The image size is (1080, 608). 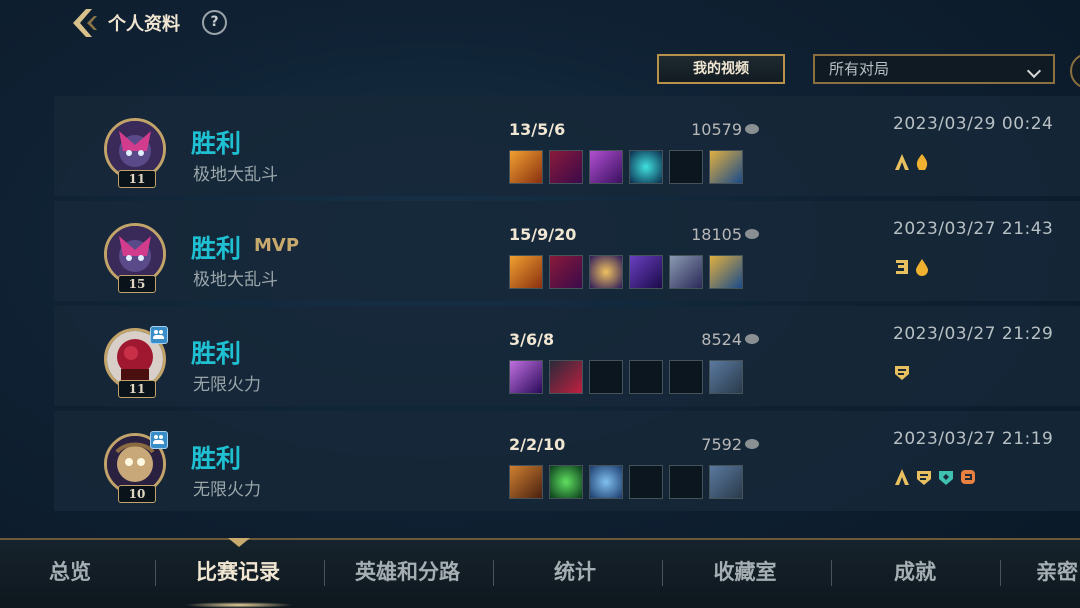 What do you see at coordinates (543, 234) in the screenshot?
I see `kda: 15/9/20` at bounding box center [543, 234].